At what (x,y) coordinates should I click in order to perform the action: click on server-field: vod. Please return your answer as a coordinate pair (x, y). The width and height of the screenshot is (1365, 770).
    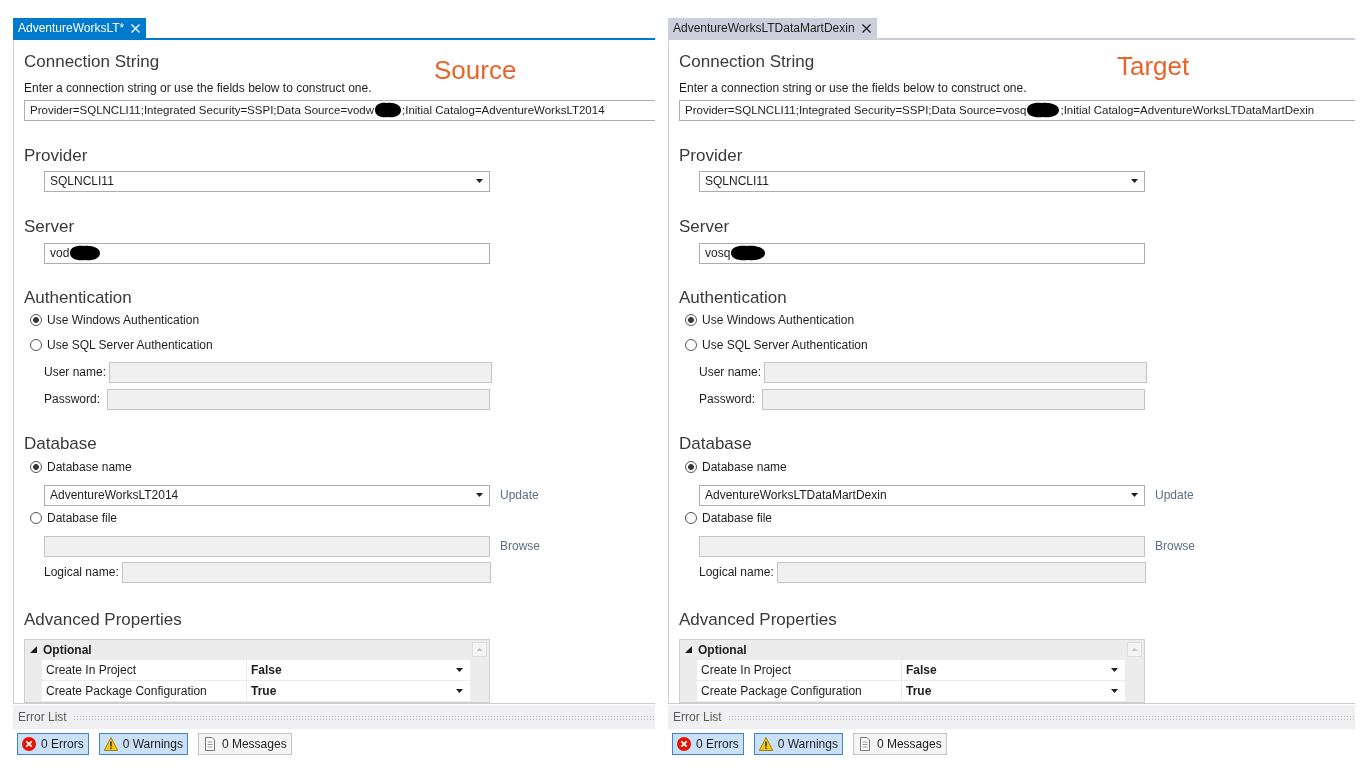
    Looking at the image, I should click on (267, 253).